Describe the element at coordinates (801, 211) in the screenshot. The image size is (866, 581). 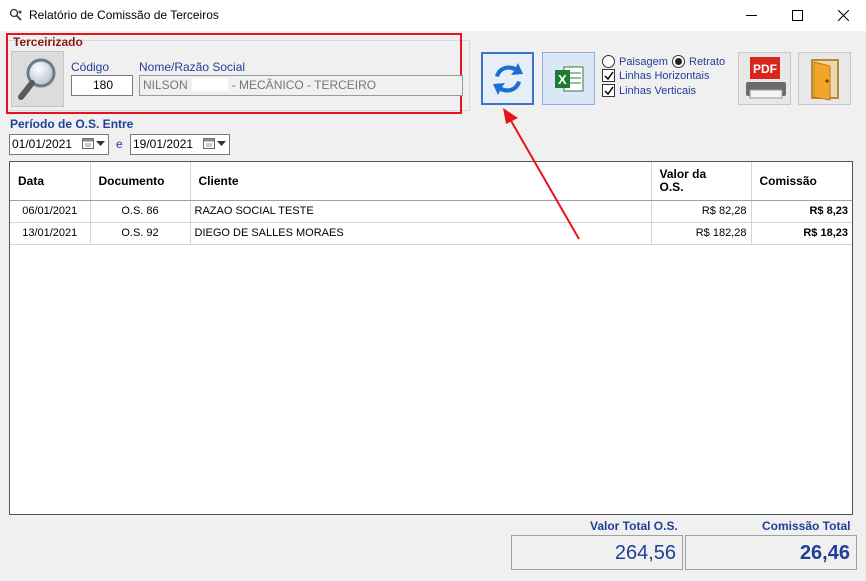
I see `cell-comissao: R$ 8,23` at that location.